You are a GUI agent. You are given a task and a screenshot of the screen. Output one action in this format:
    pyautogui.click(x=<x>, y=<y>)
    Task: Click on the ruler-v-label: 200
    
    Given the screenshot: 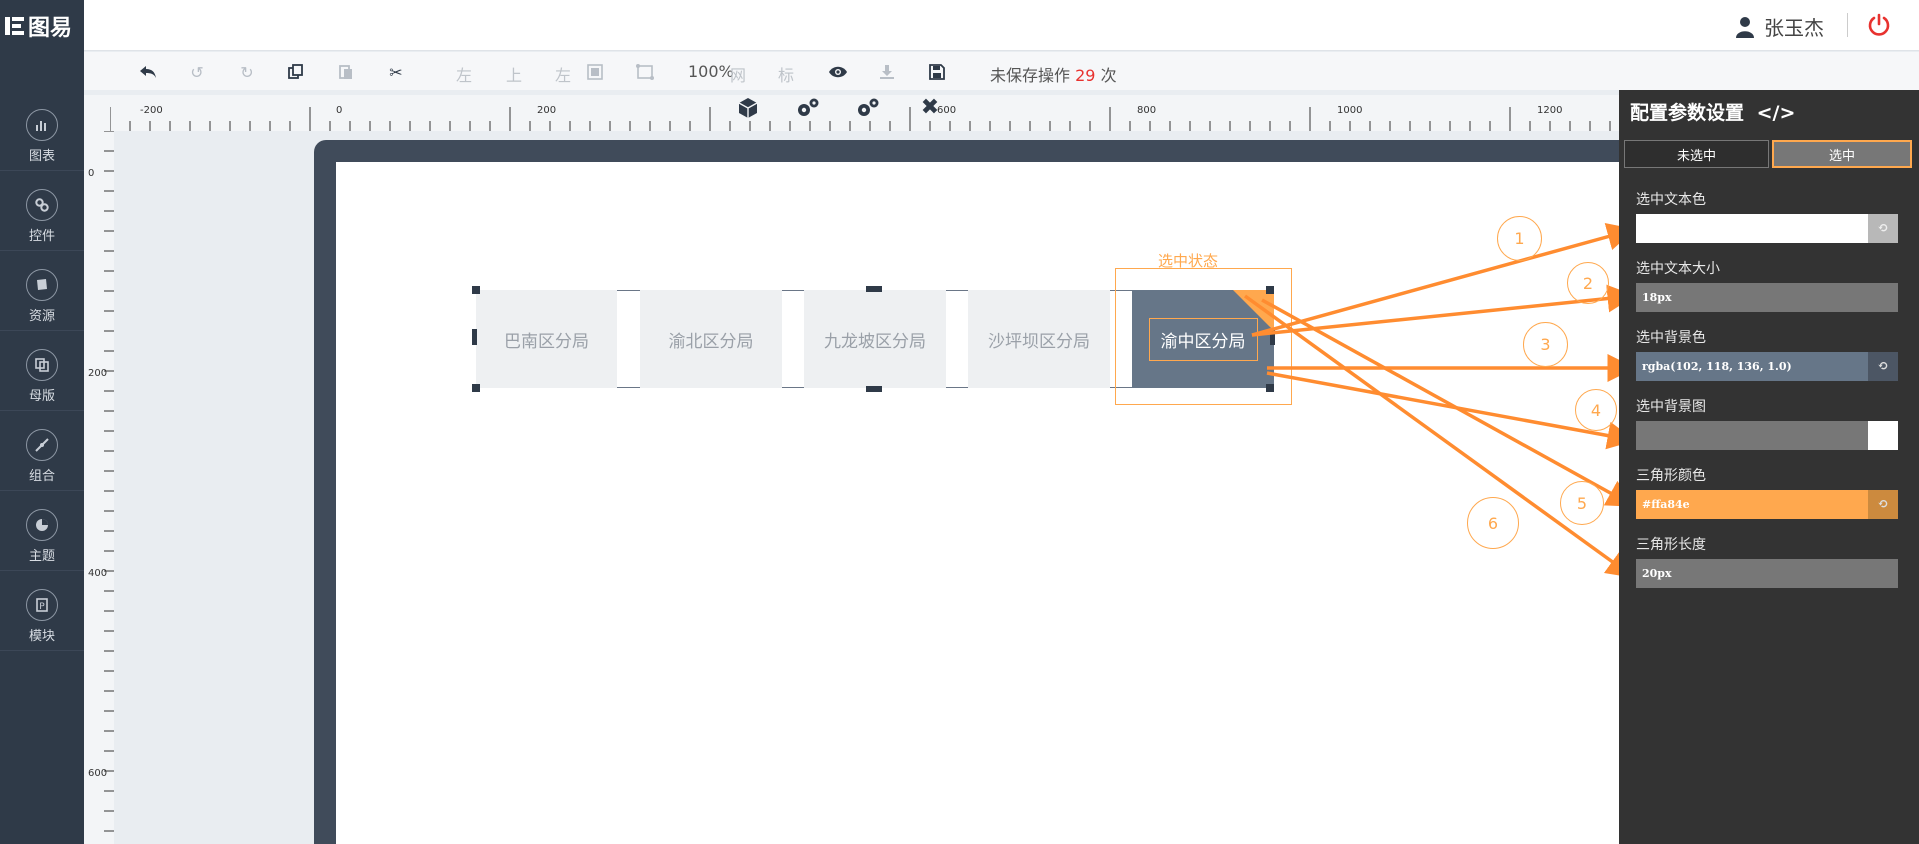 What is the action you would take?
    pyautogui.click(x=97, y=373)
    